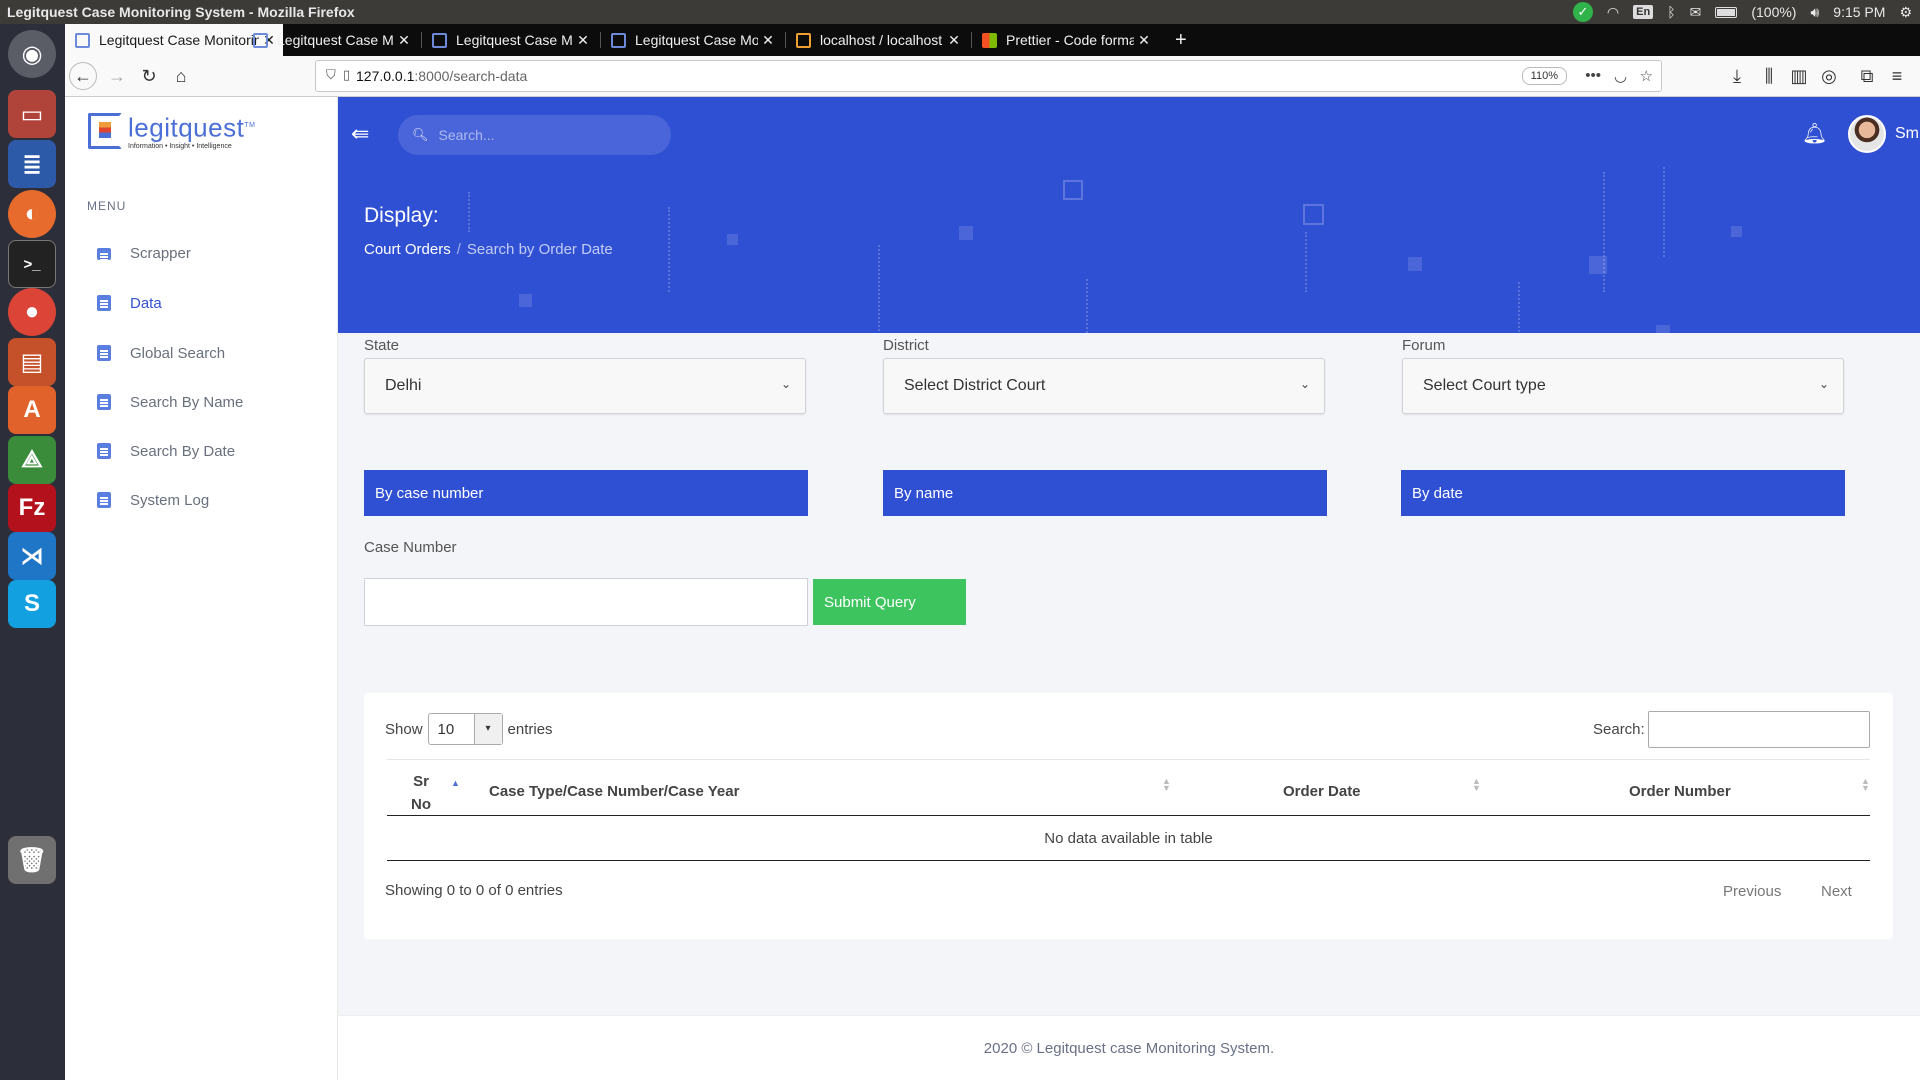 Image resolution: width=1920 pixels, height=1080 pixels. I want to click on sidebar-item-search-by-date: Search By Date, so click(201, 451).